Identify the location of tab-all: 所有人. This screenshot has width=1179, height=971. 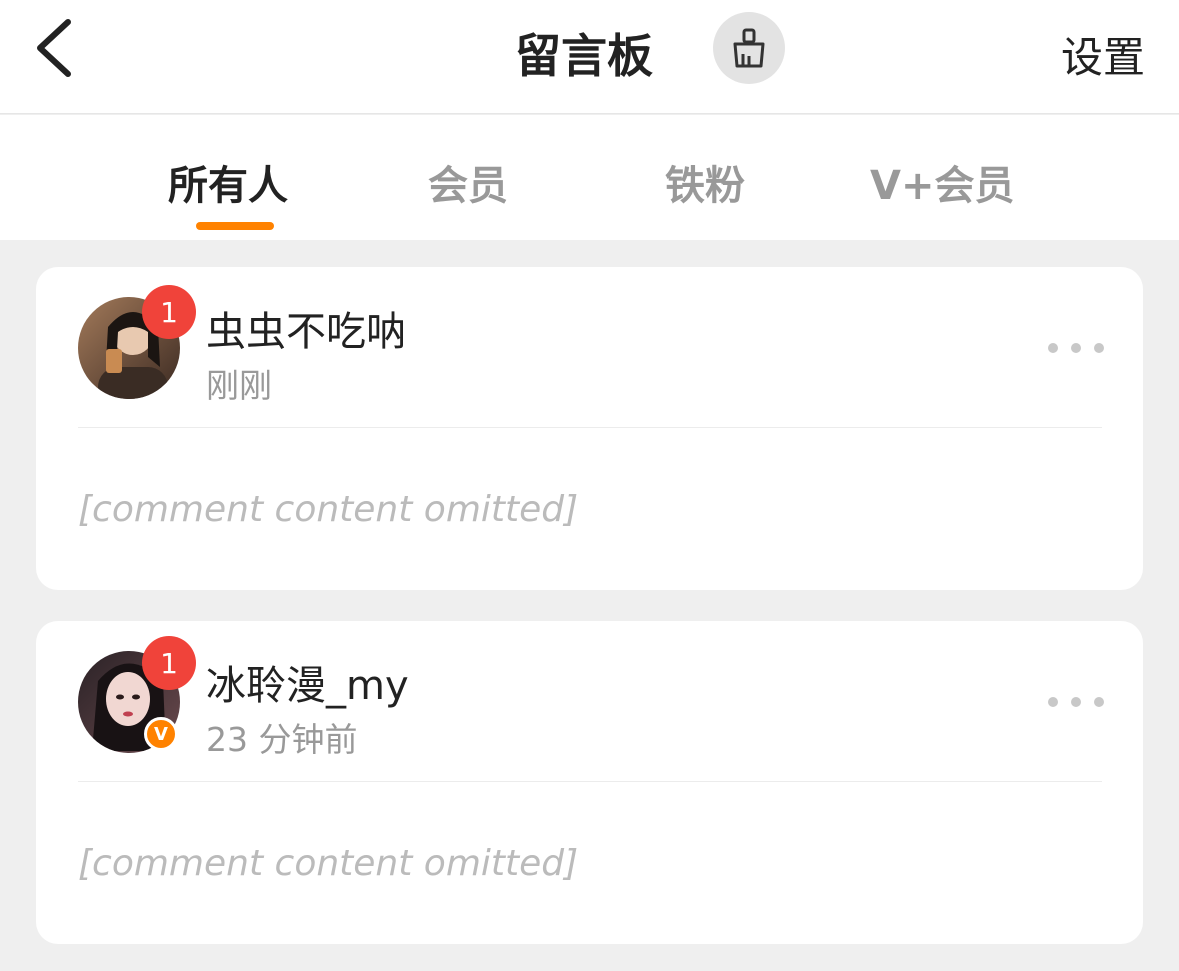
(228, 182).